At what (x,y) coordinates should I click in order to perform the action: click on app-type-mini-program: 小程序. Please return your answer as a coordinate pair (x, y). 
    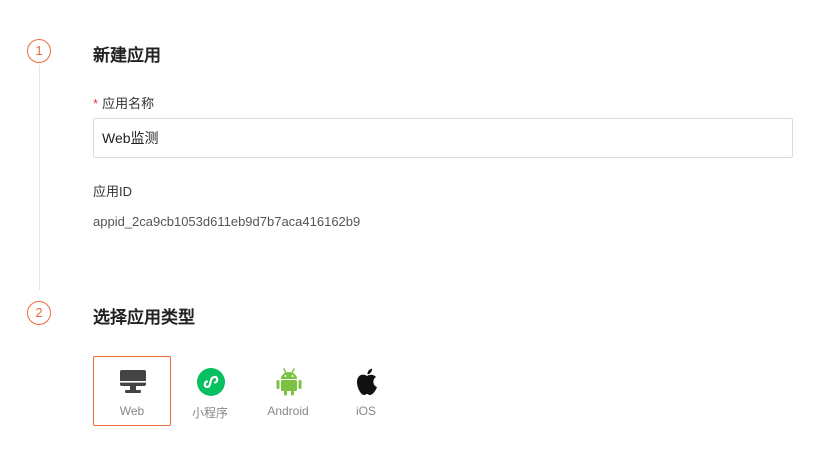
    Looking at the image, I should click on (210, 391).